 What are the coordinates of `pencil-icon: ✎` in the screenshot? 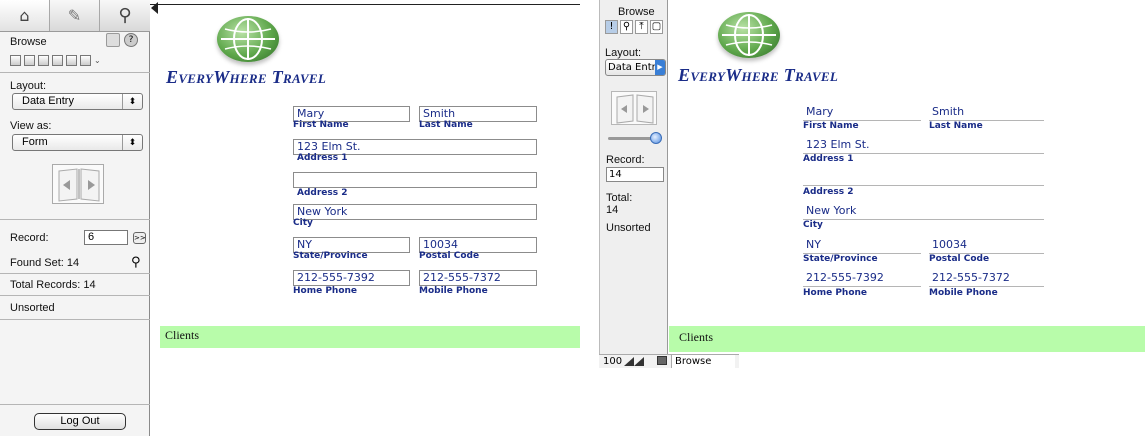 It's located at (74, 15).